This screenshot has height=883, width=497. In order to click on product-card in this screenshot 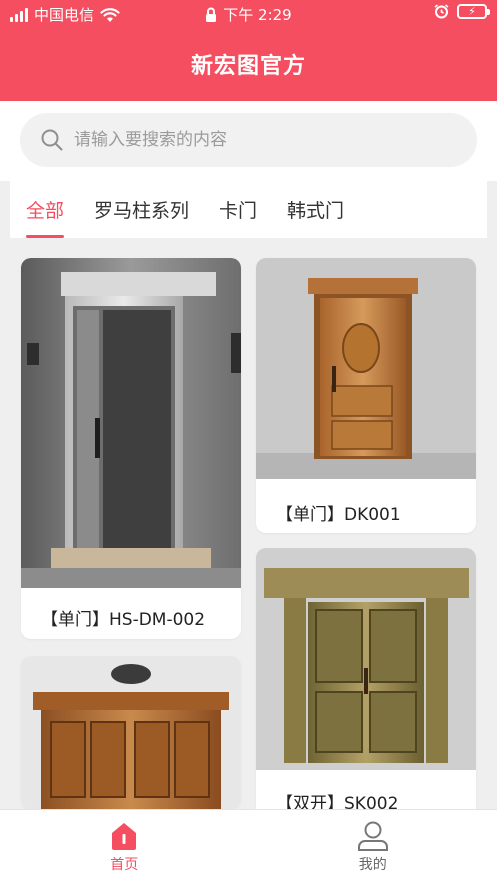, I will do `click(131, 732)`.